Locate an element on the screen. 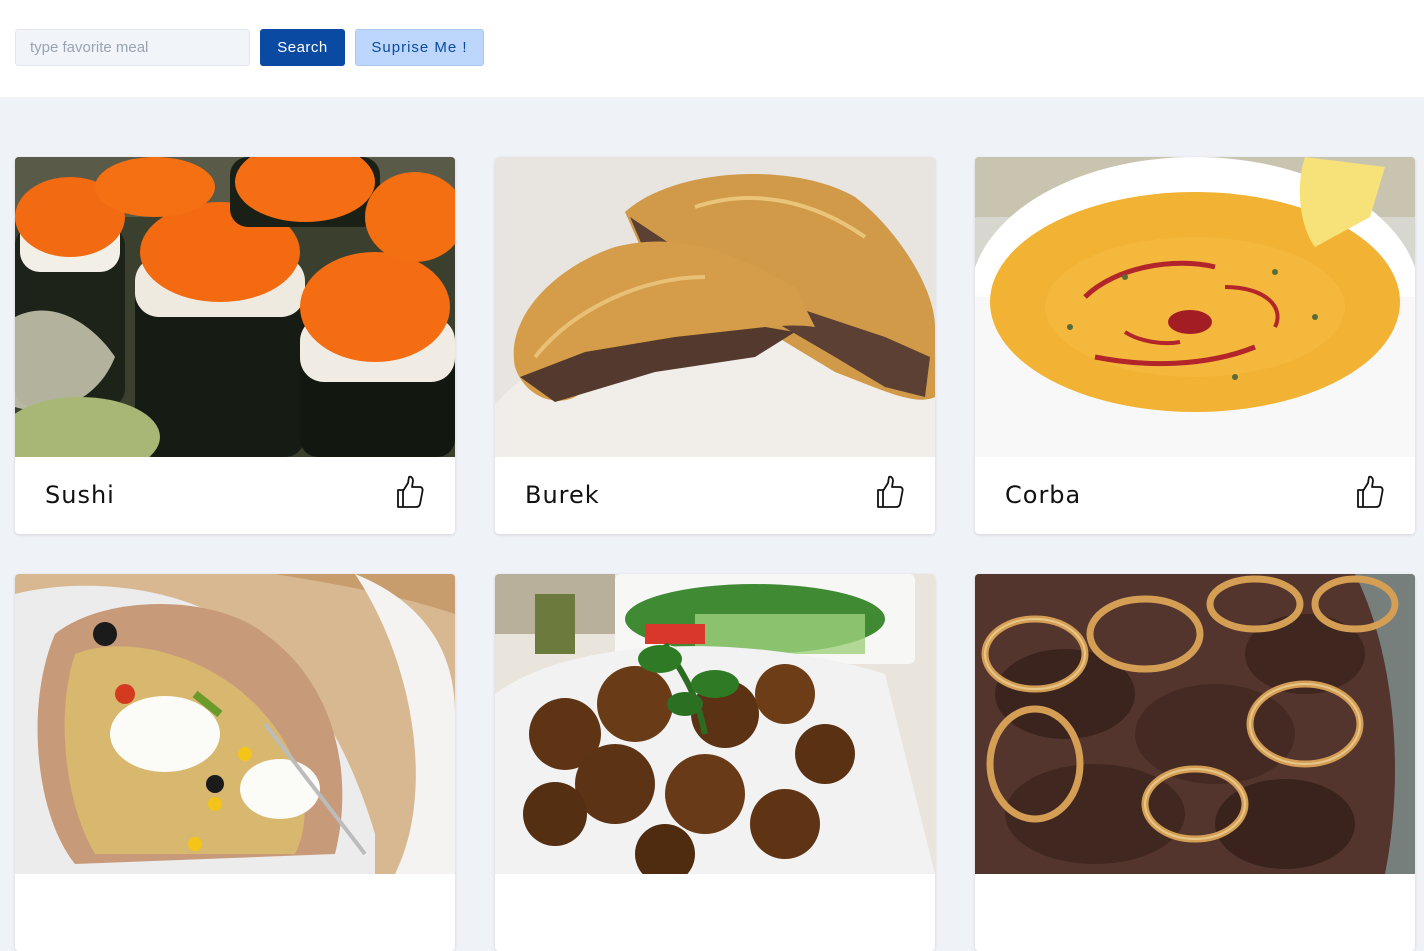 This screenshot has width=1424, height=951. card-footer: Burek is located at coordinates (715, 495).